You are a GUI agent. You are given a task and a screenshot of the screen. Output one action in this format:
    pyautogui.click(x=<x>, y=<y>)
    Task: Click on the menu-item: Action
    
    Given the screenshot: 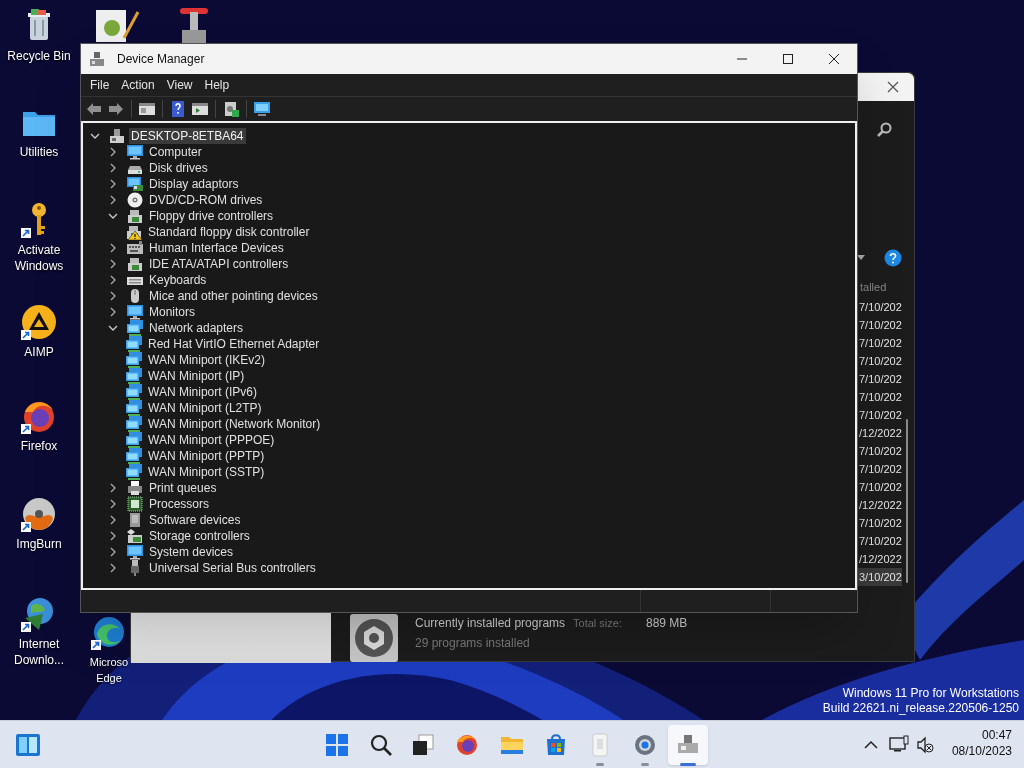 What is the action you would take?
    pyautogui.click(x=138, y=85)
    